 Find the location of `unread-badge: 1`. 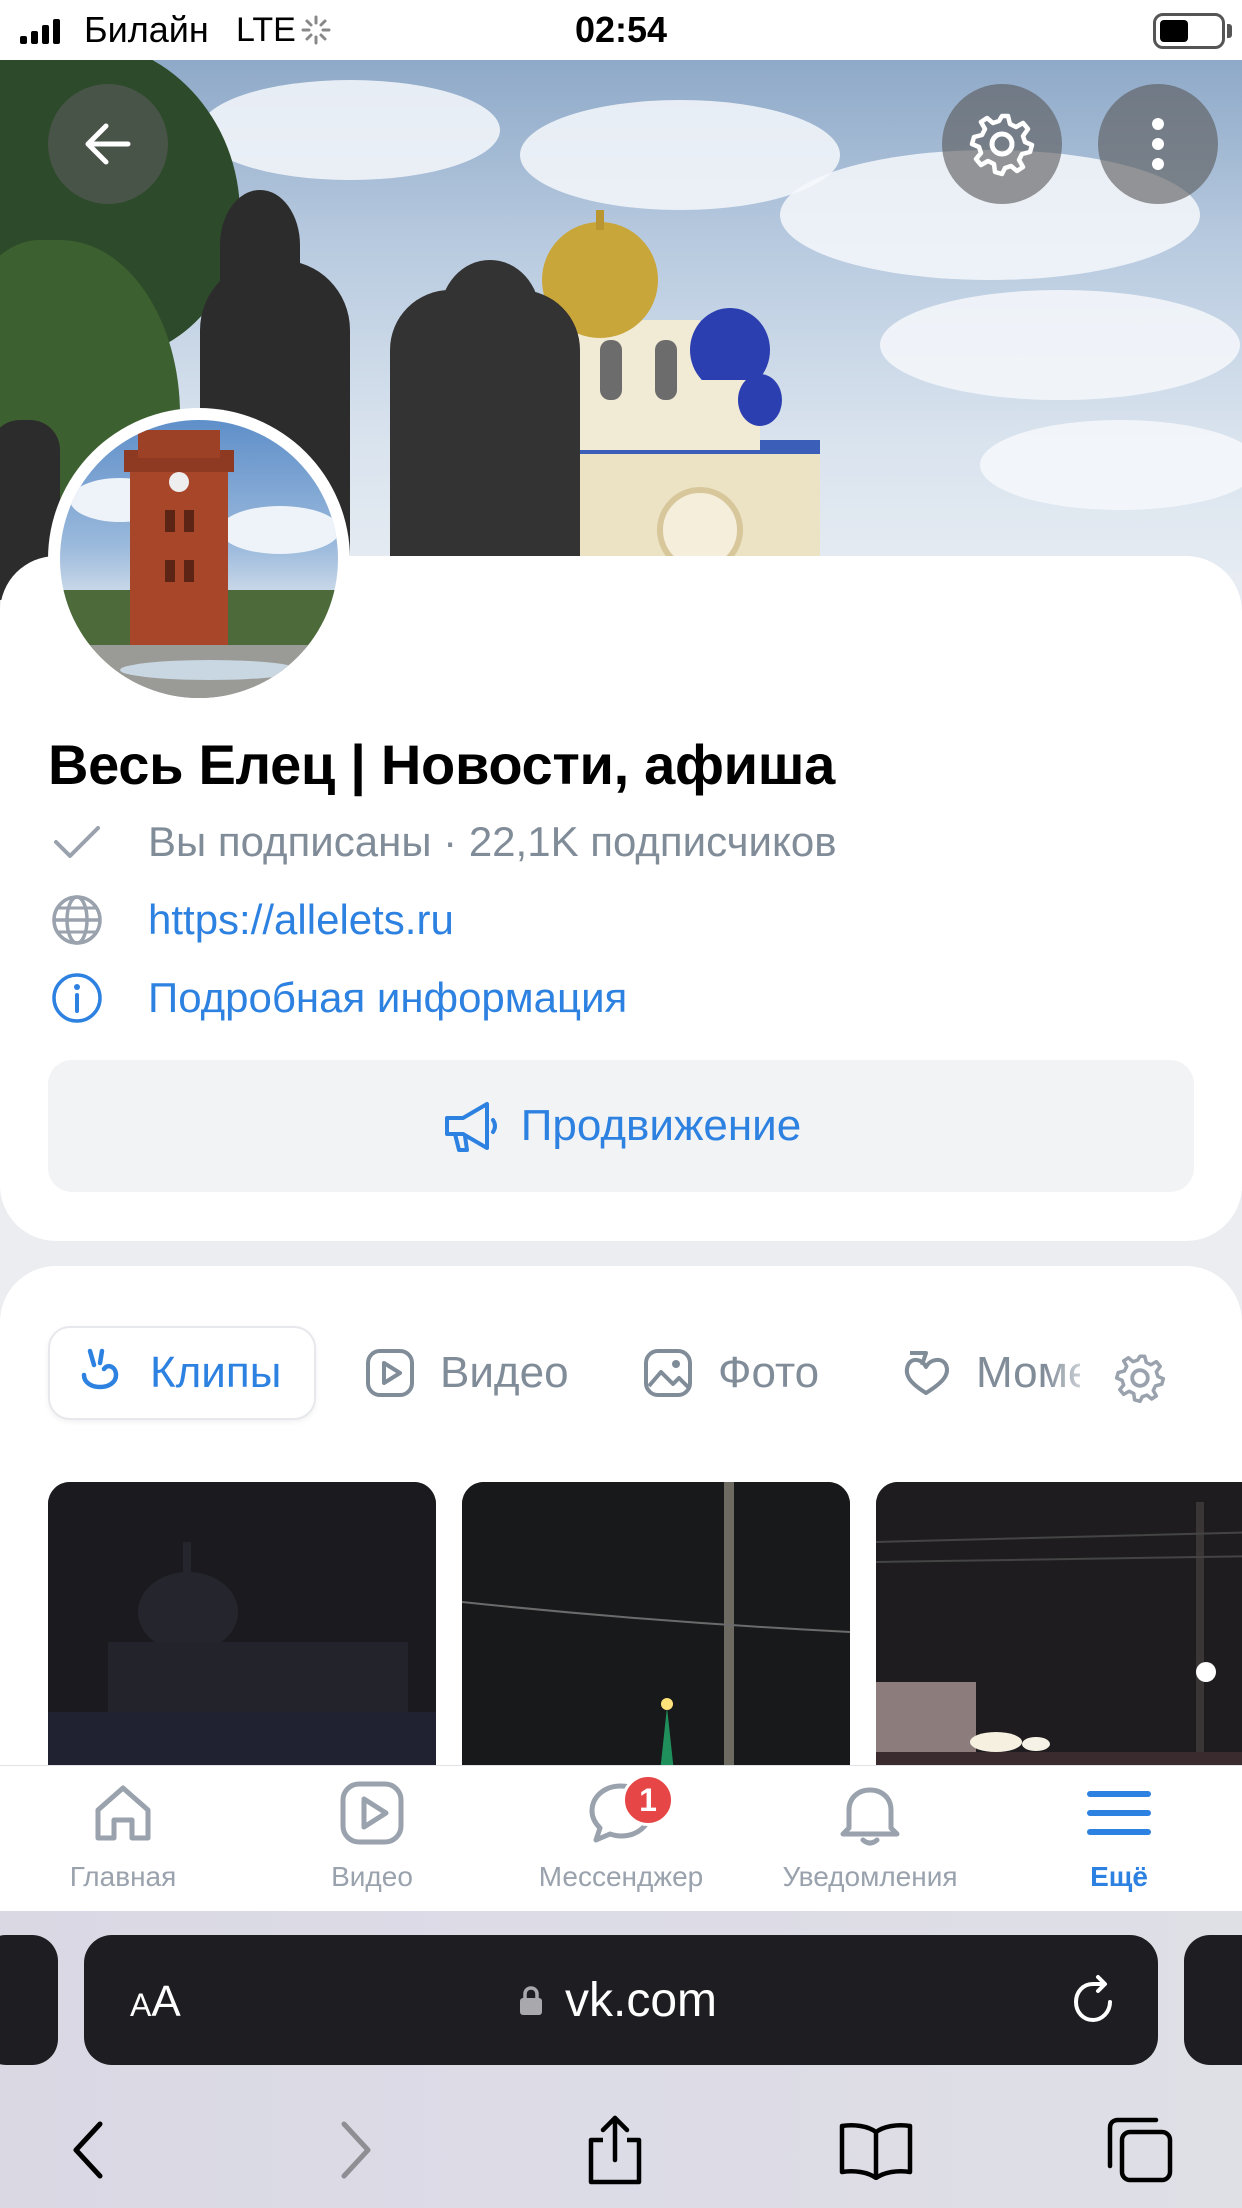

unread-badge: 1 is located at coordinates (648, 1800).